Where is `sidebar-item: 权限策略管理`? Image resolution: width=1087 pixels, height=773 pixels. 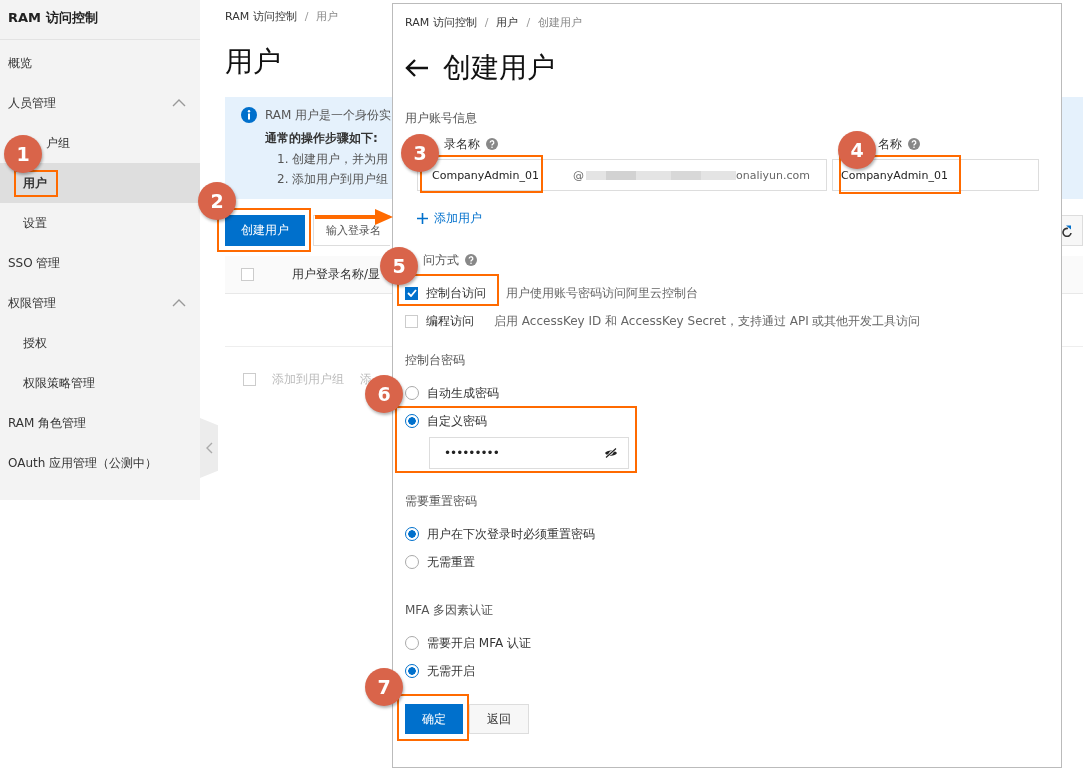 sidebar-item: 权限策略管理 is located at coordinates (59, 383).